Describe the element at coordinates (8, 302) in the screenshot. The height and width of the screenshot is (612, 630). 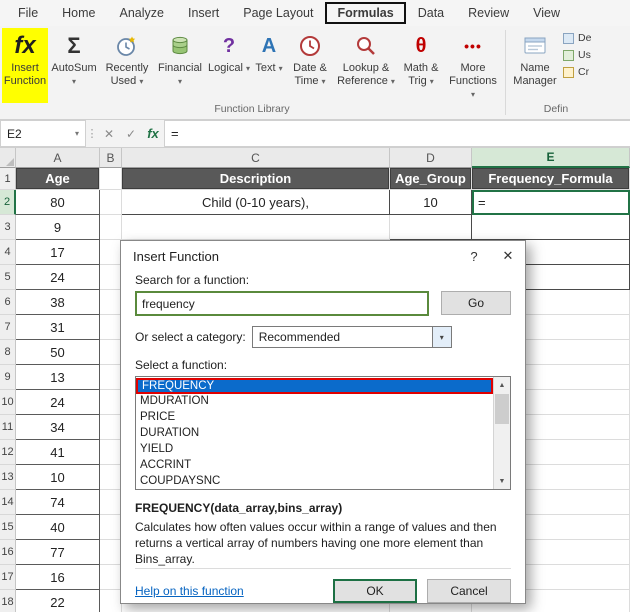
I see `row-header-6: 6` at that location.